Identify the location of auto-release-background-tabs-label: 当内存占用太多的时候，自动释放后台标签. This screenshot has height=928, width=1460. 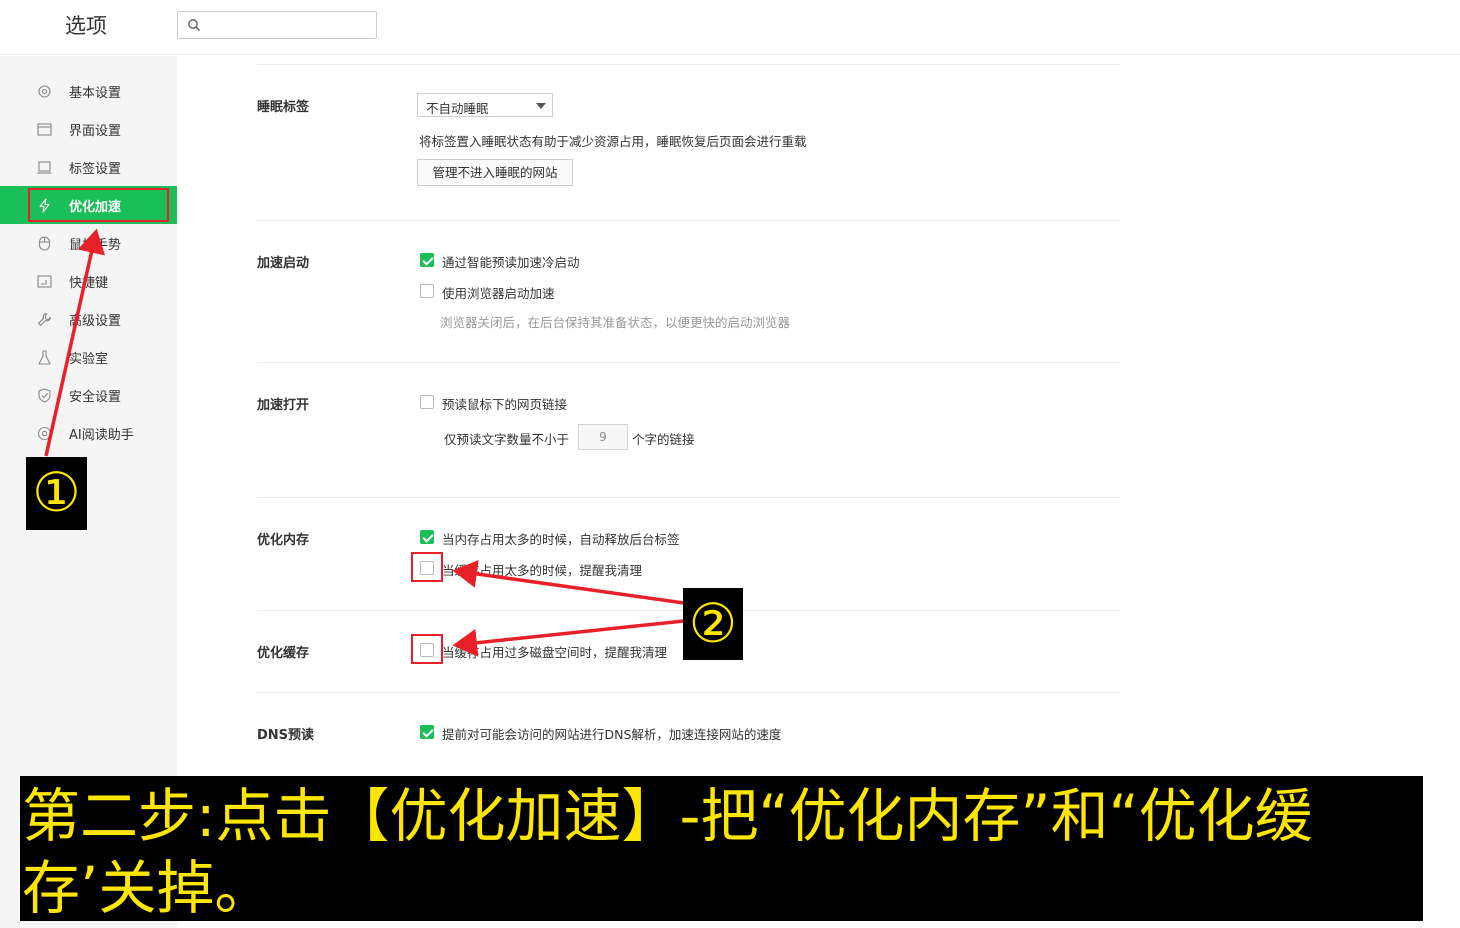
(561, 539).